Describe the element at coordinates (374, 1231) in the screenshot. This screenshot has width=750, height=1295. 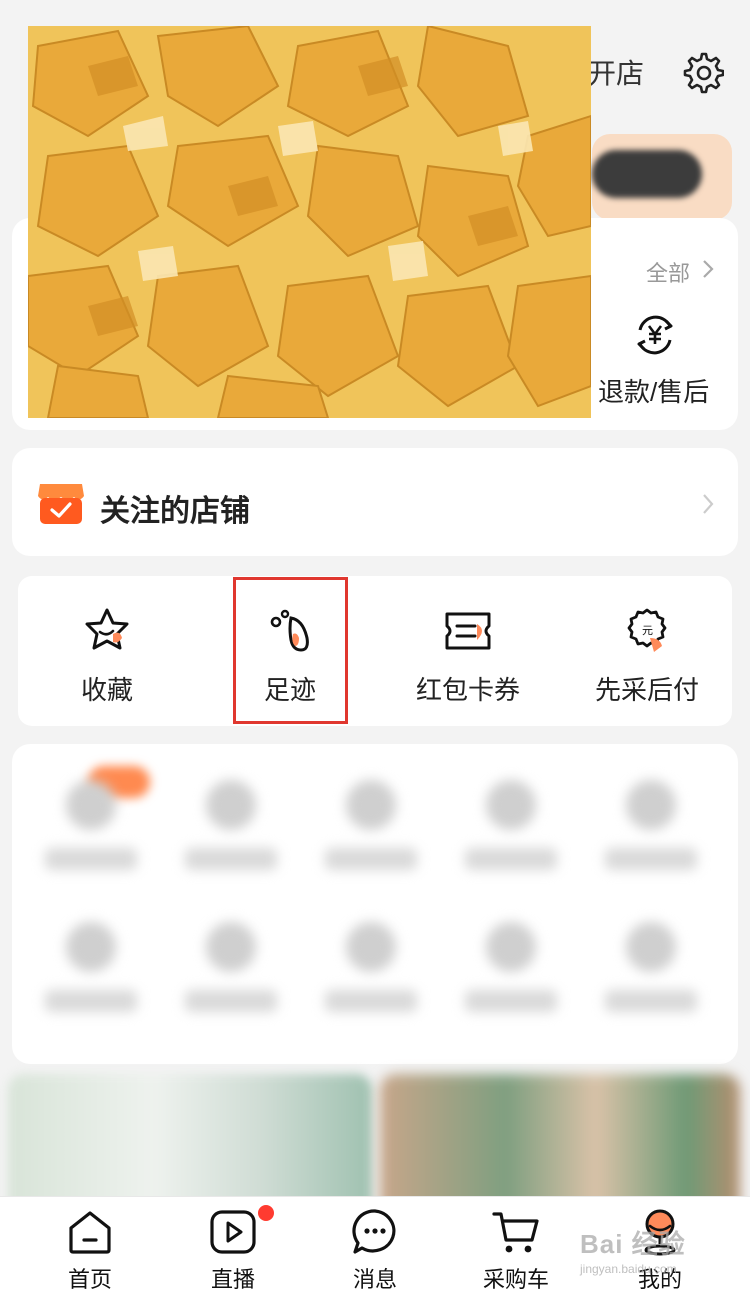
I see `message-icon` at that location.